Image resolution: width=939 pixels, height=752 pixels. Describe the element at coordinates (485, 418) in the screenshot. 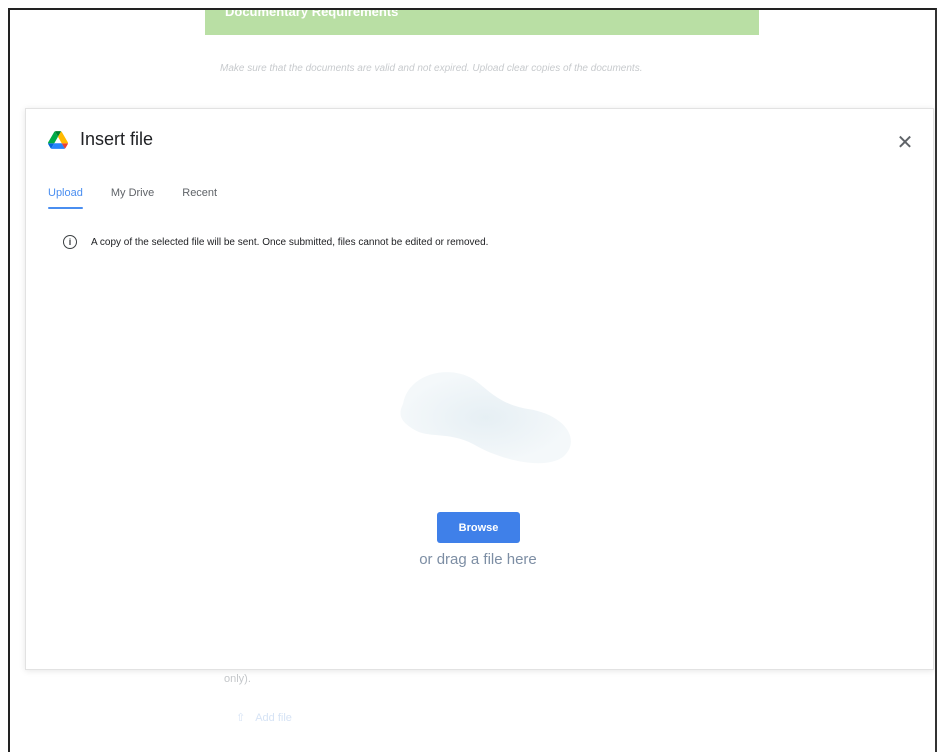

I see `upload-illustration` at that location.